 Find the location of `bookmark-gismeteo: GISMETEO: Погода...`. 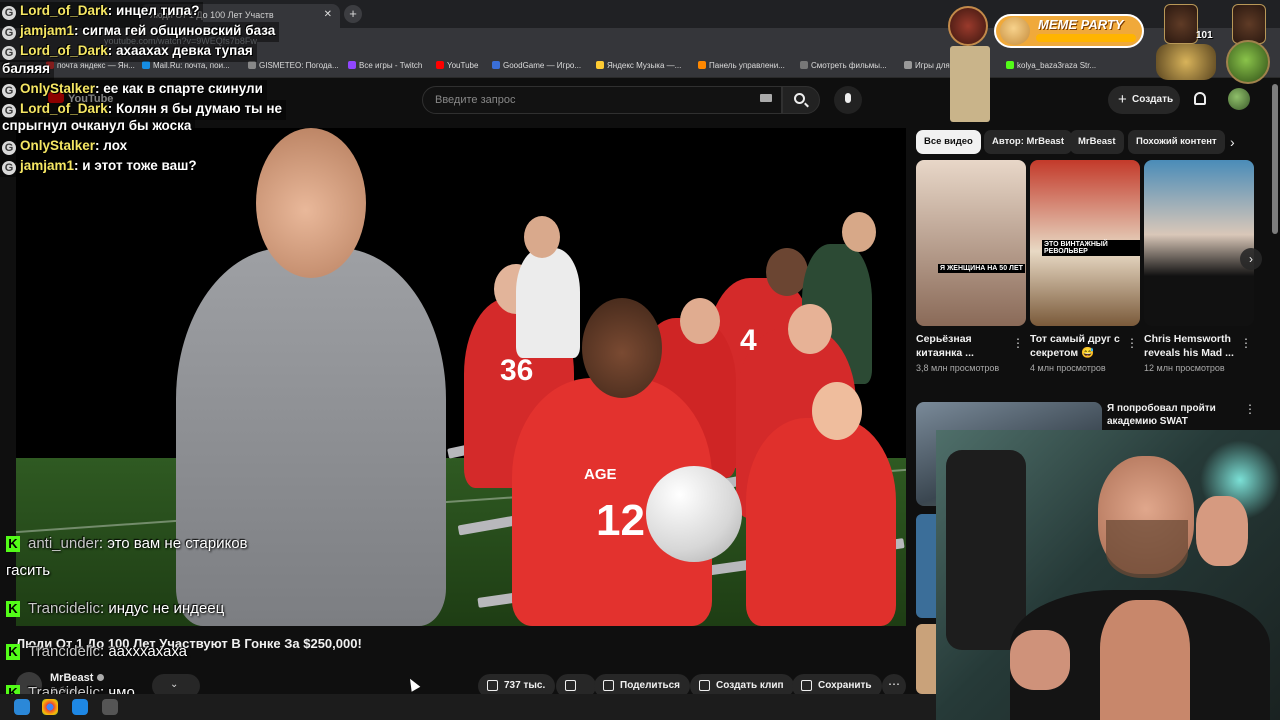

bookmark-gismeteo: GISMETEO: Погода... is located at coordinates (293, 65).